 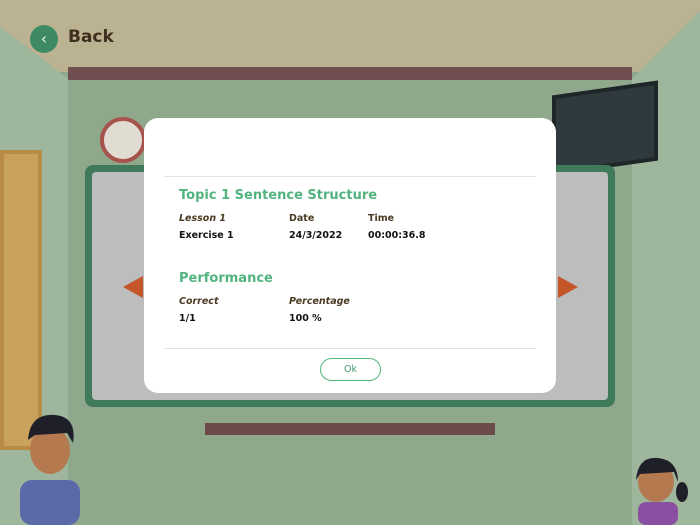 I want to click on previous-arrow-icon, so click(x=133, y=287).